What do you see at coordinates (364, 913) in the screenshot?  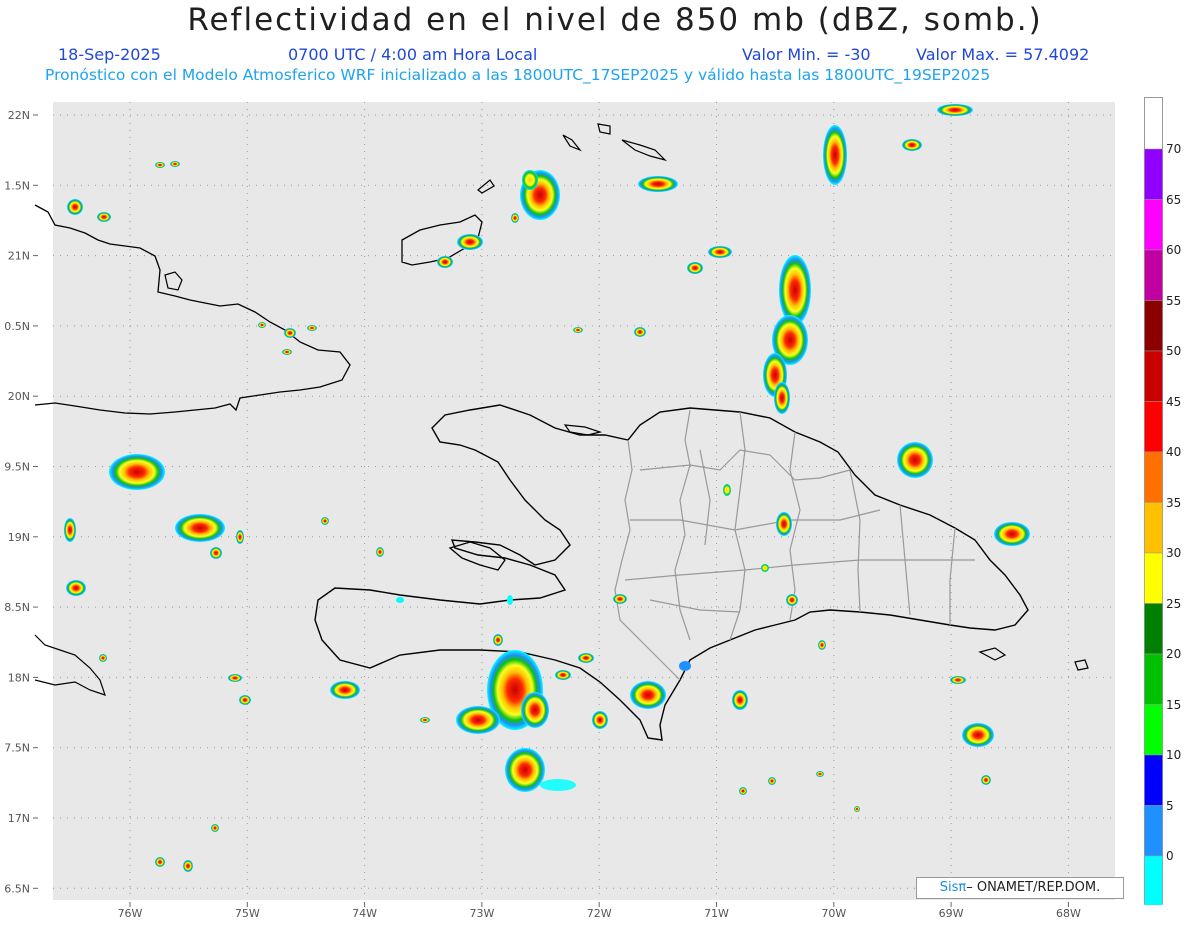 I see `lon-label: 74W` at bounding box center [364, 913].